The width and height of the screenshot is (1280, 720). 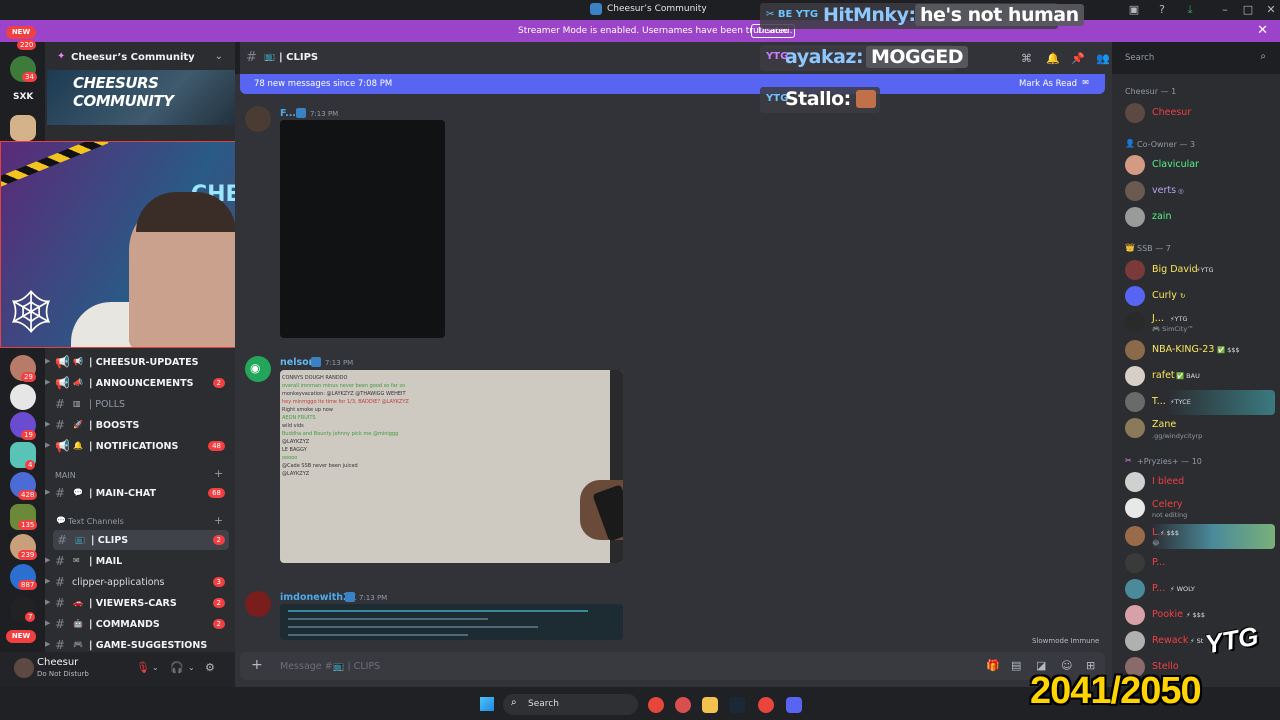 What do you see at coordinates (140, 561) in the screenshot?
I see `channel-mail: ▶ # ✉ | MAIL` at bounding box center [140, 561].